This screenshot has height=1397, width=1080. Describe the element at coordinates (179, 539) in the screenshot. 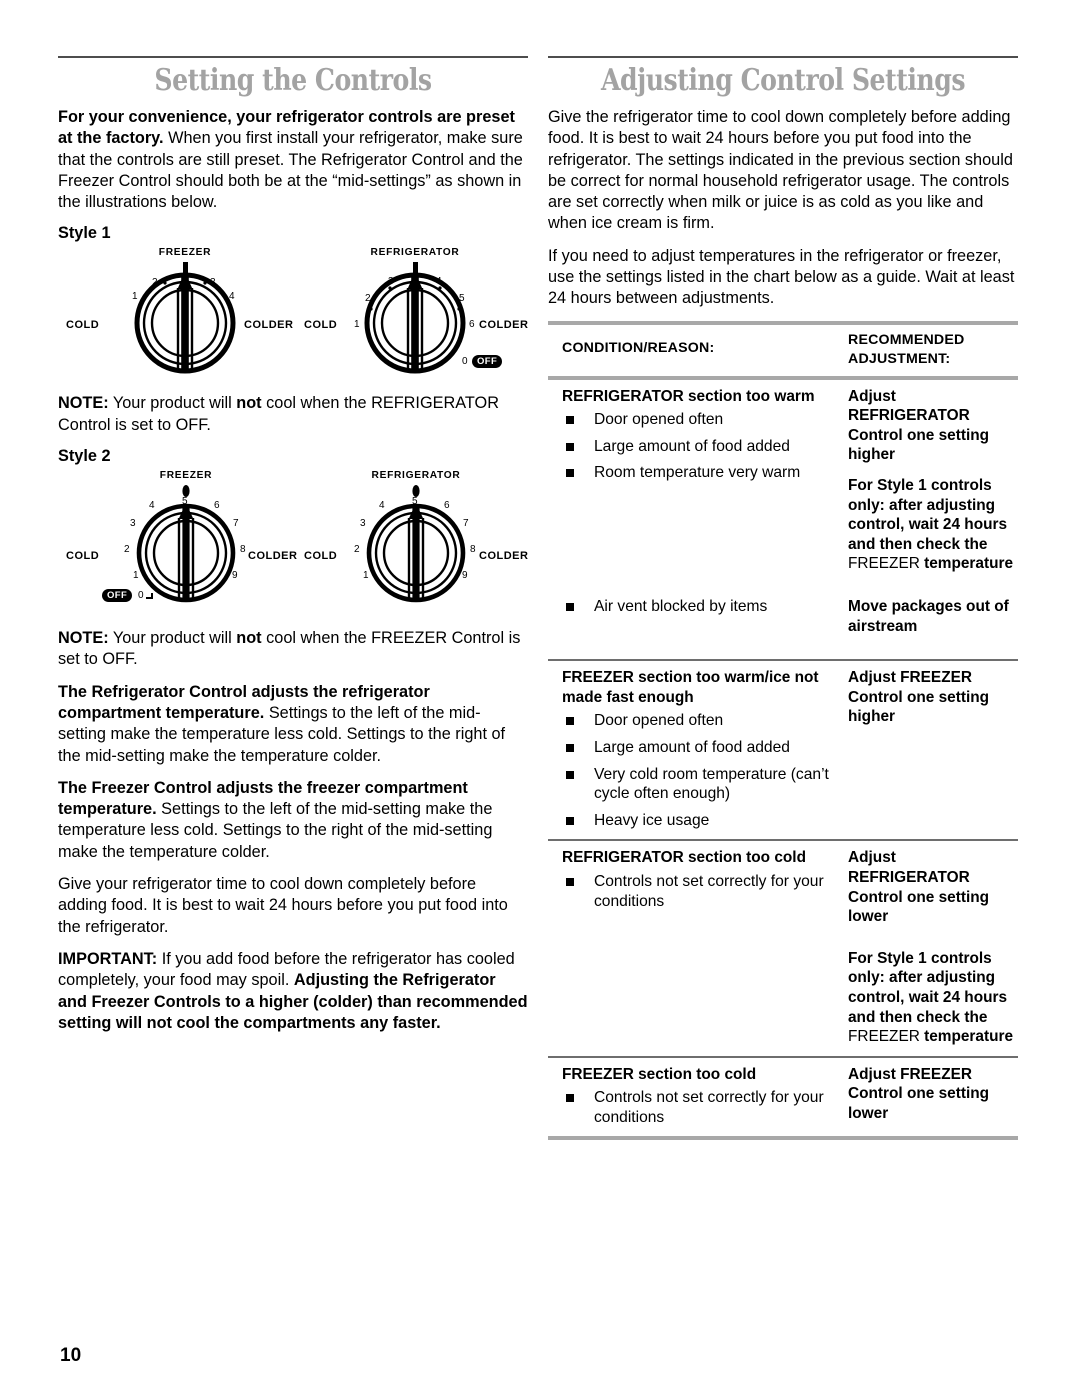

I see `style2-freezer-dial: FREEZER 1 2 3 4 5 6 7 8 9 0 OFF` at that location.